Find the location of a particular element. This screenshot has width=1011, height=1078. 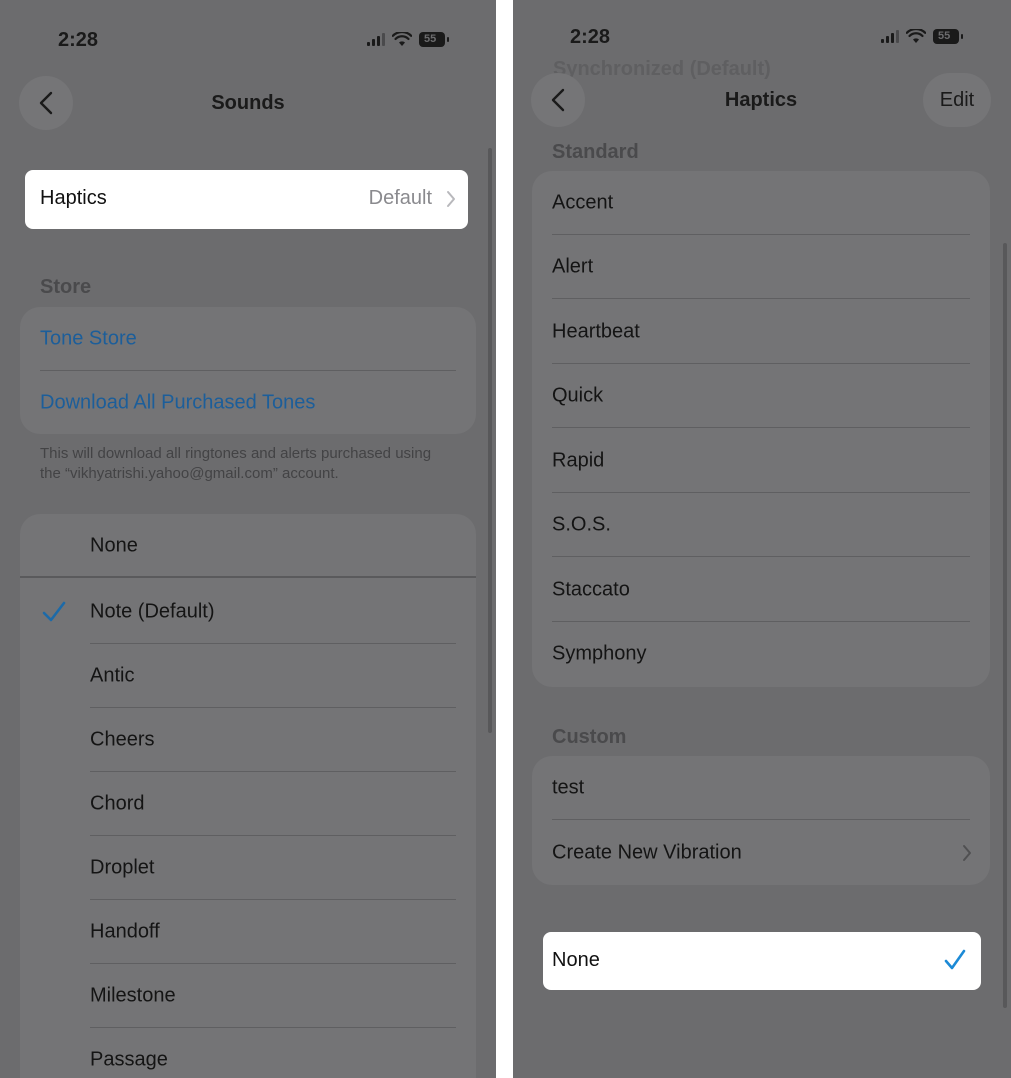

download-all-label: Download All Purchased Tones is located at coordinates (178, 402).